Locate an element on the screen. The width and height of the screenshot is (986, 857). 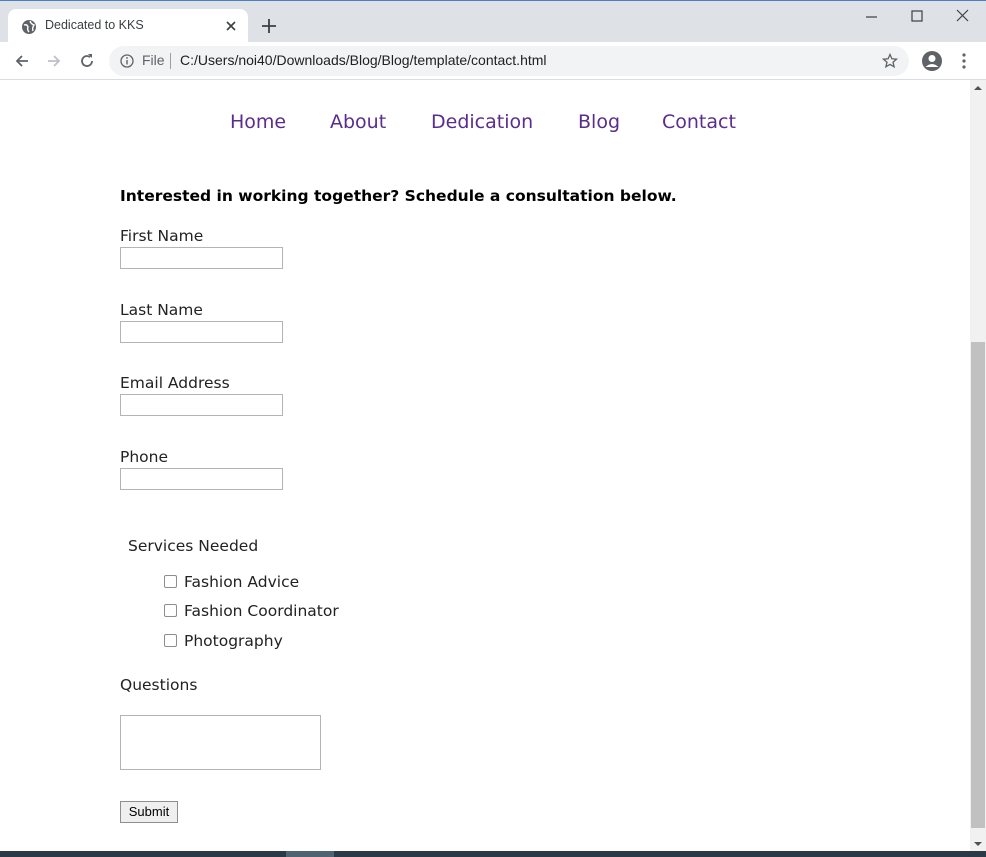
bookmark-star-icon is located at coordinates (890, 61).